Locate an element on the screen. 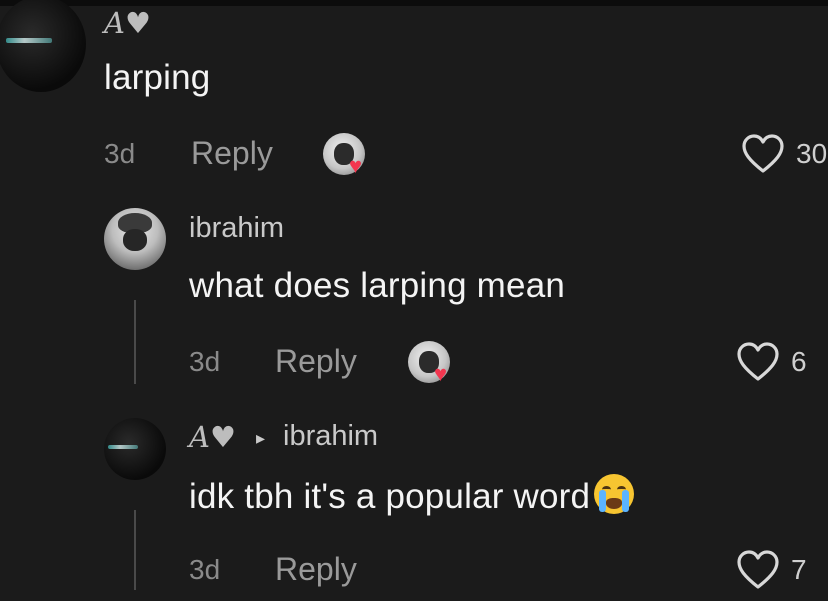  comment-text: what does larping mean is located at coordinates (377, 285).